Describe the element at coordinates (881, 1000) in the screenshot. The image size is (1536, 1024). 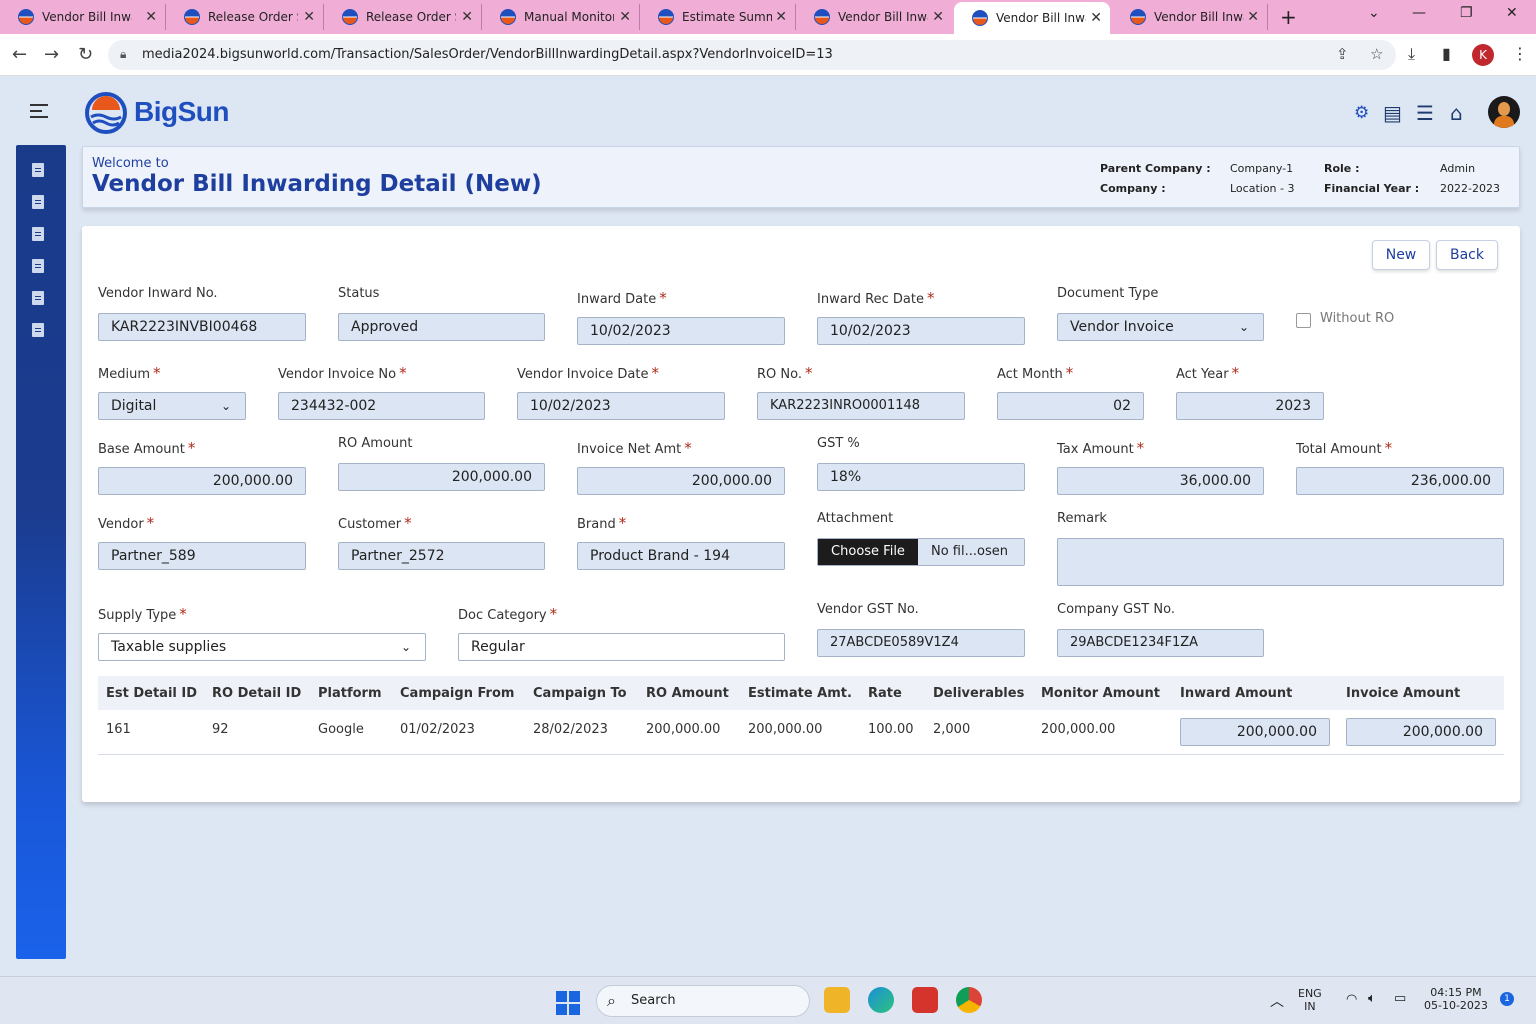
I see `edge-browser-icon` at that location.